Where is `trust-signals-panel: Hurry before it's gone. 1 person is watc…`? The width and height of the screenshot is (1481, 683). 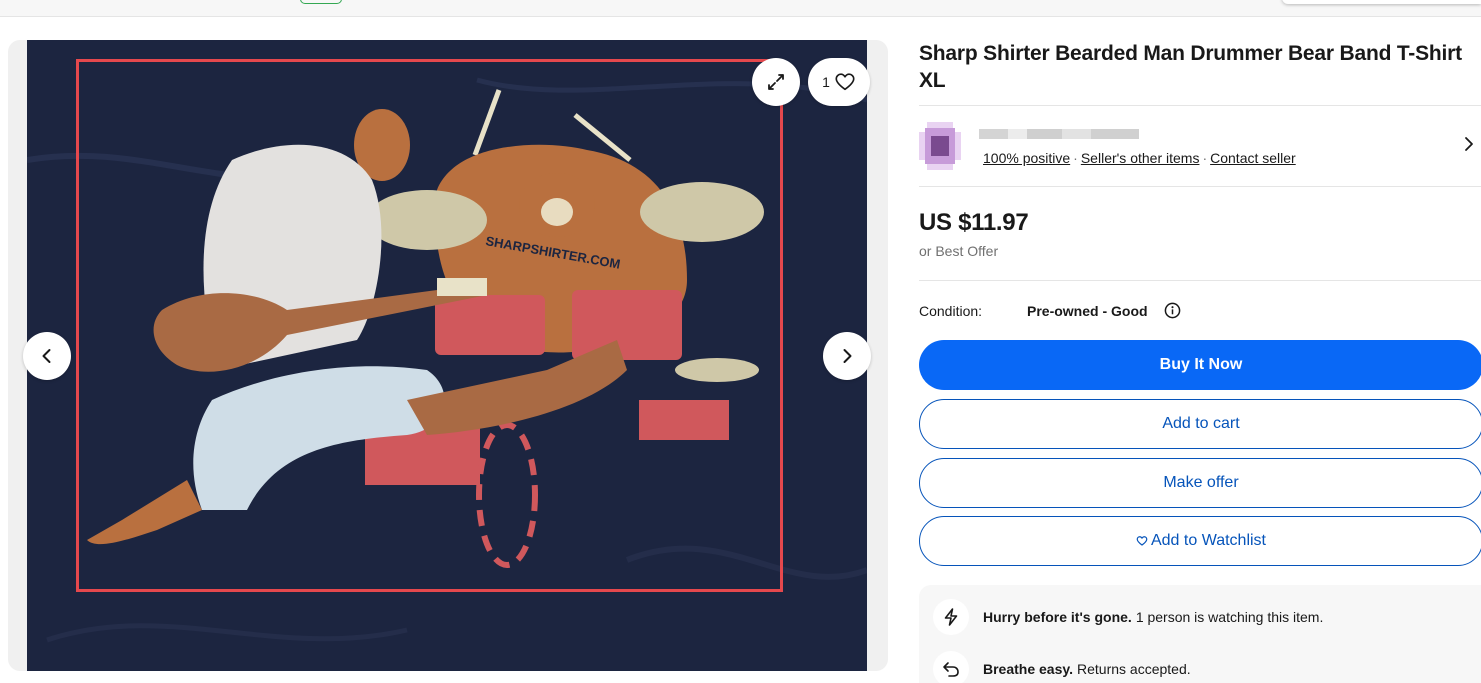 trust-signals-panel: Hurry before it's gone. 1 person is watc… is located at coordinates (1200, 634).